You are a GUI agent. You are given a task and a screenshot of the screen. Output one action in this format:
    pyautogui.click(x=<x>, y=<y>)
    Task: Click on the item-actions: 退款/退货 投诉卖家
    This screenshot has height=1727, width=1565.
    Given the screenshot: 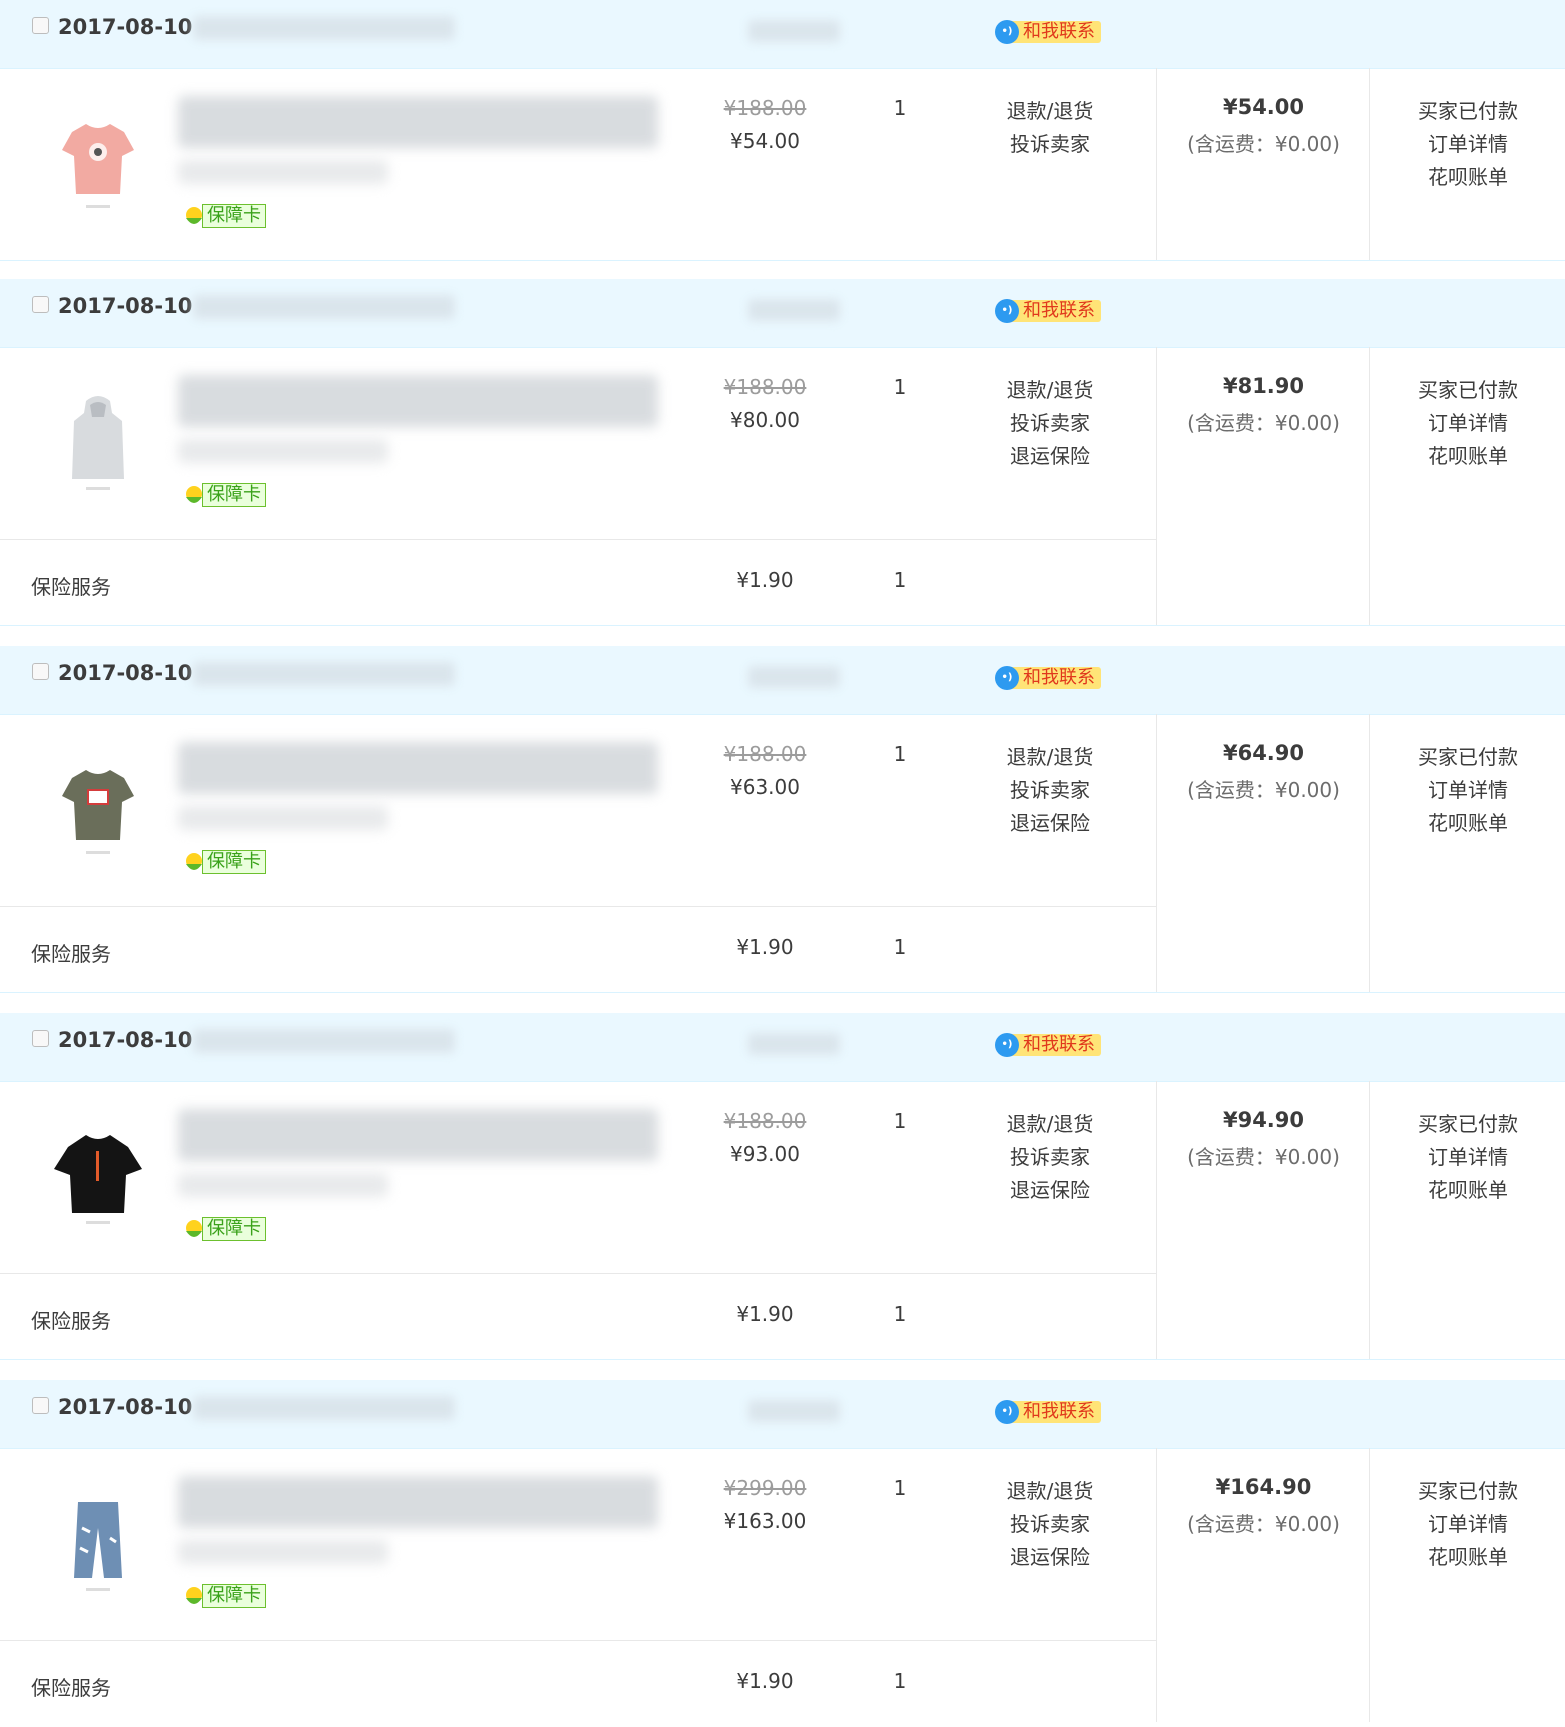 What is the action you would take?
    pyautogui.click(x=1050, y=128)
    